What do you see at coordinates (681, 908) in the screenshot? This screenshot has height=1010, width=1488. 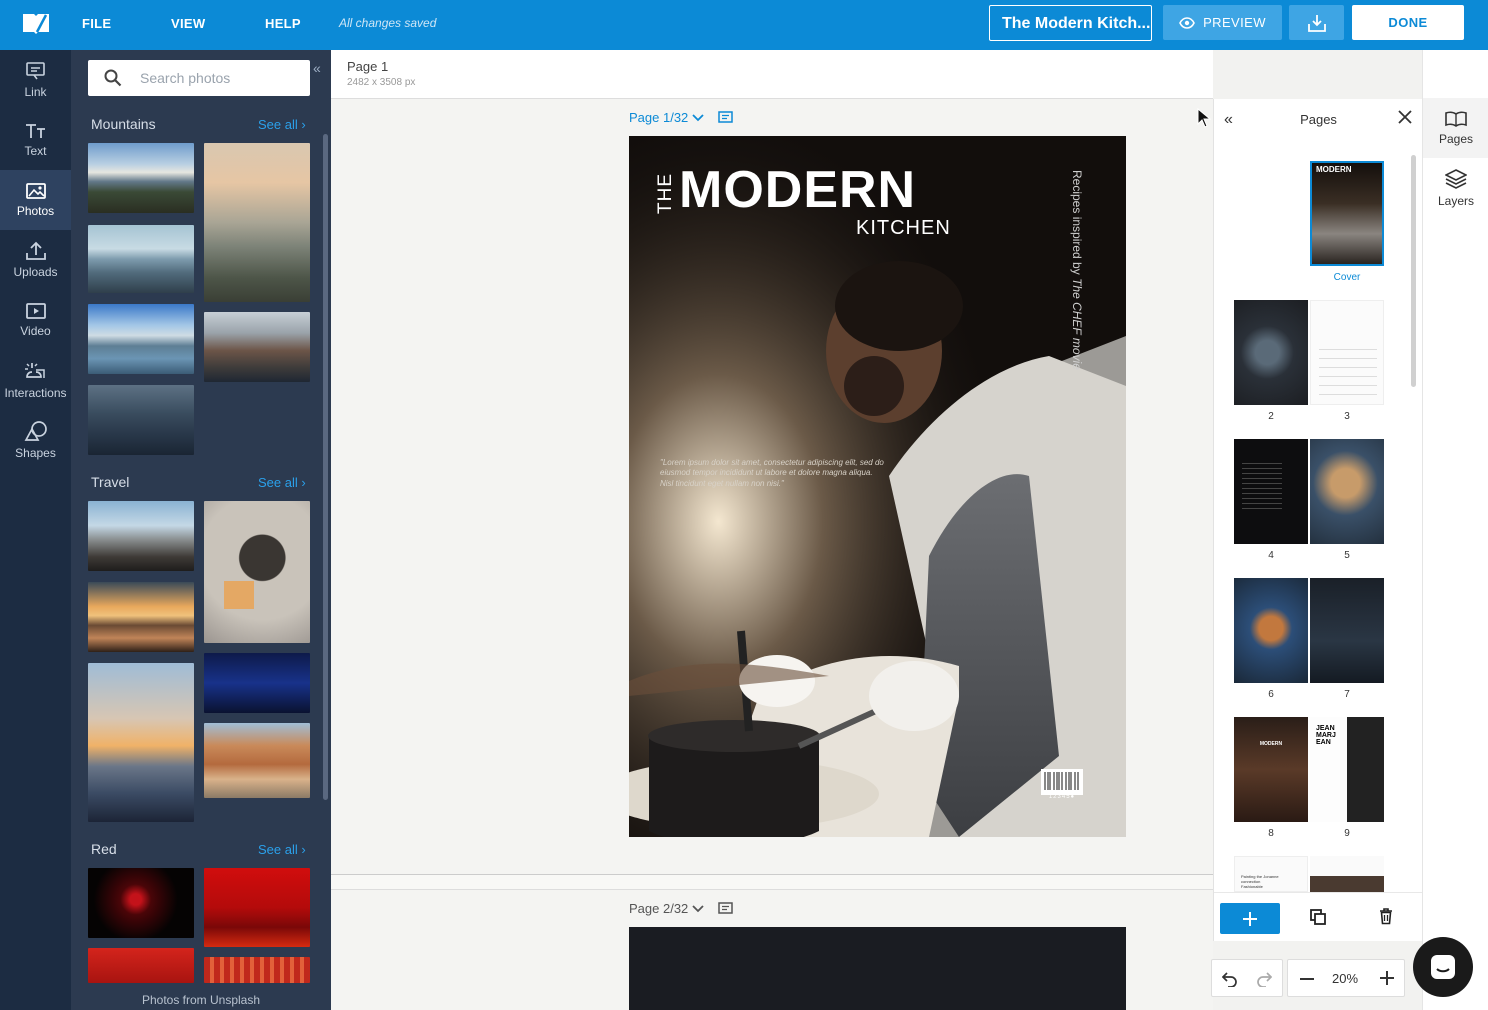 I see `page-2-selector: Page 2/32` at bounding box center [681, 908].